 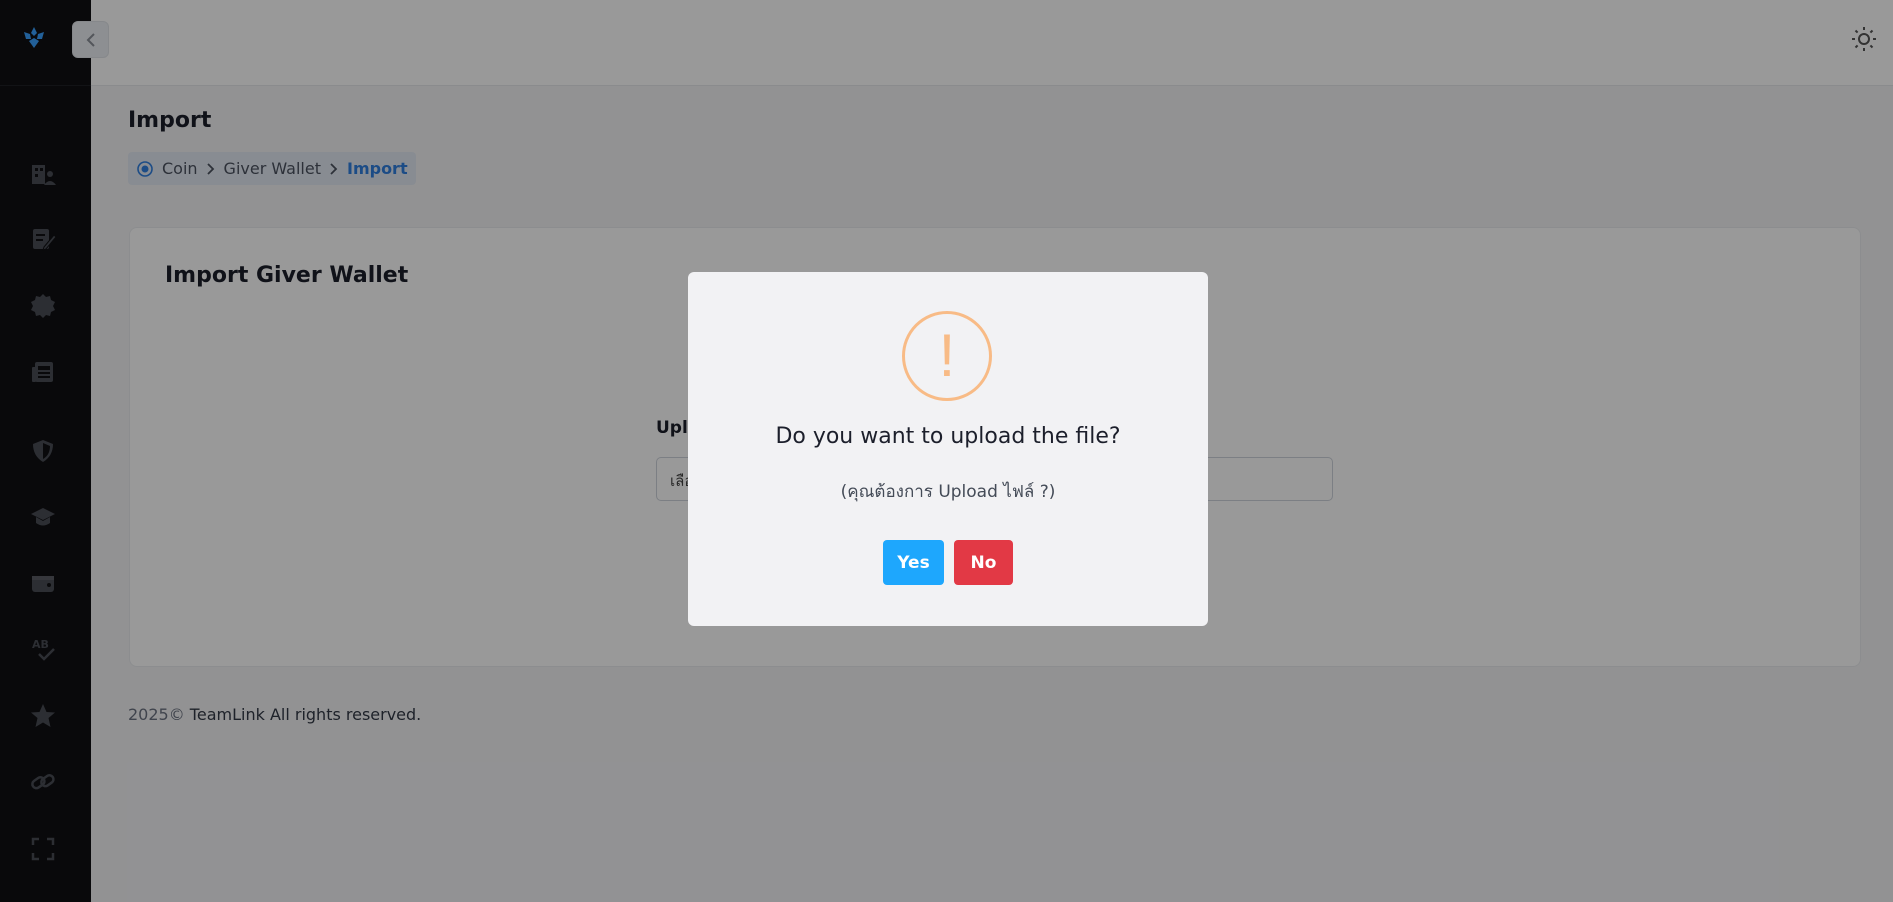 I want to click on warning-icon: !, so click(x=947, y=356).